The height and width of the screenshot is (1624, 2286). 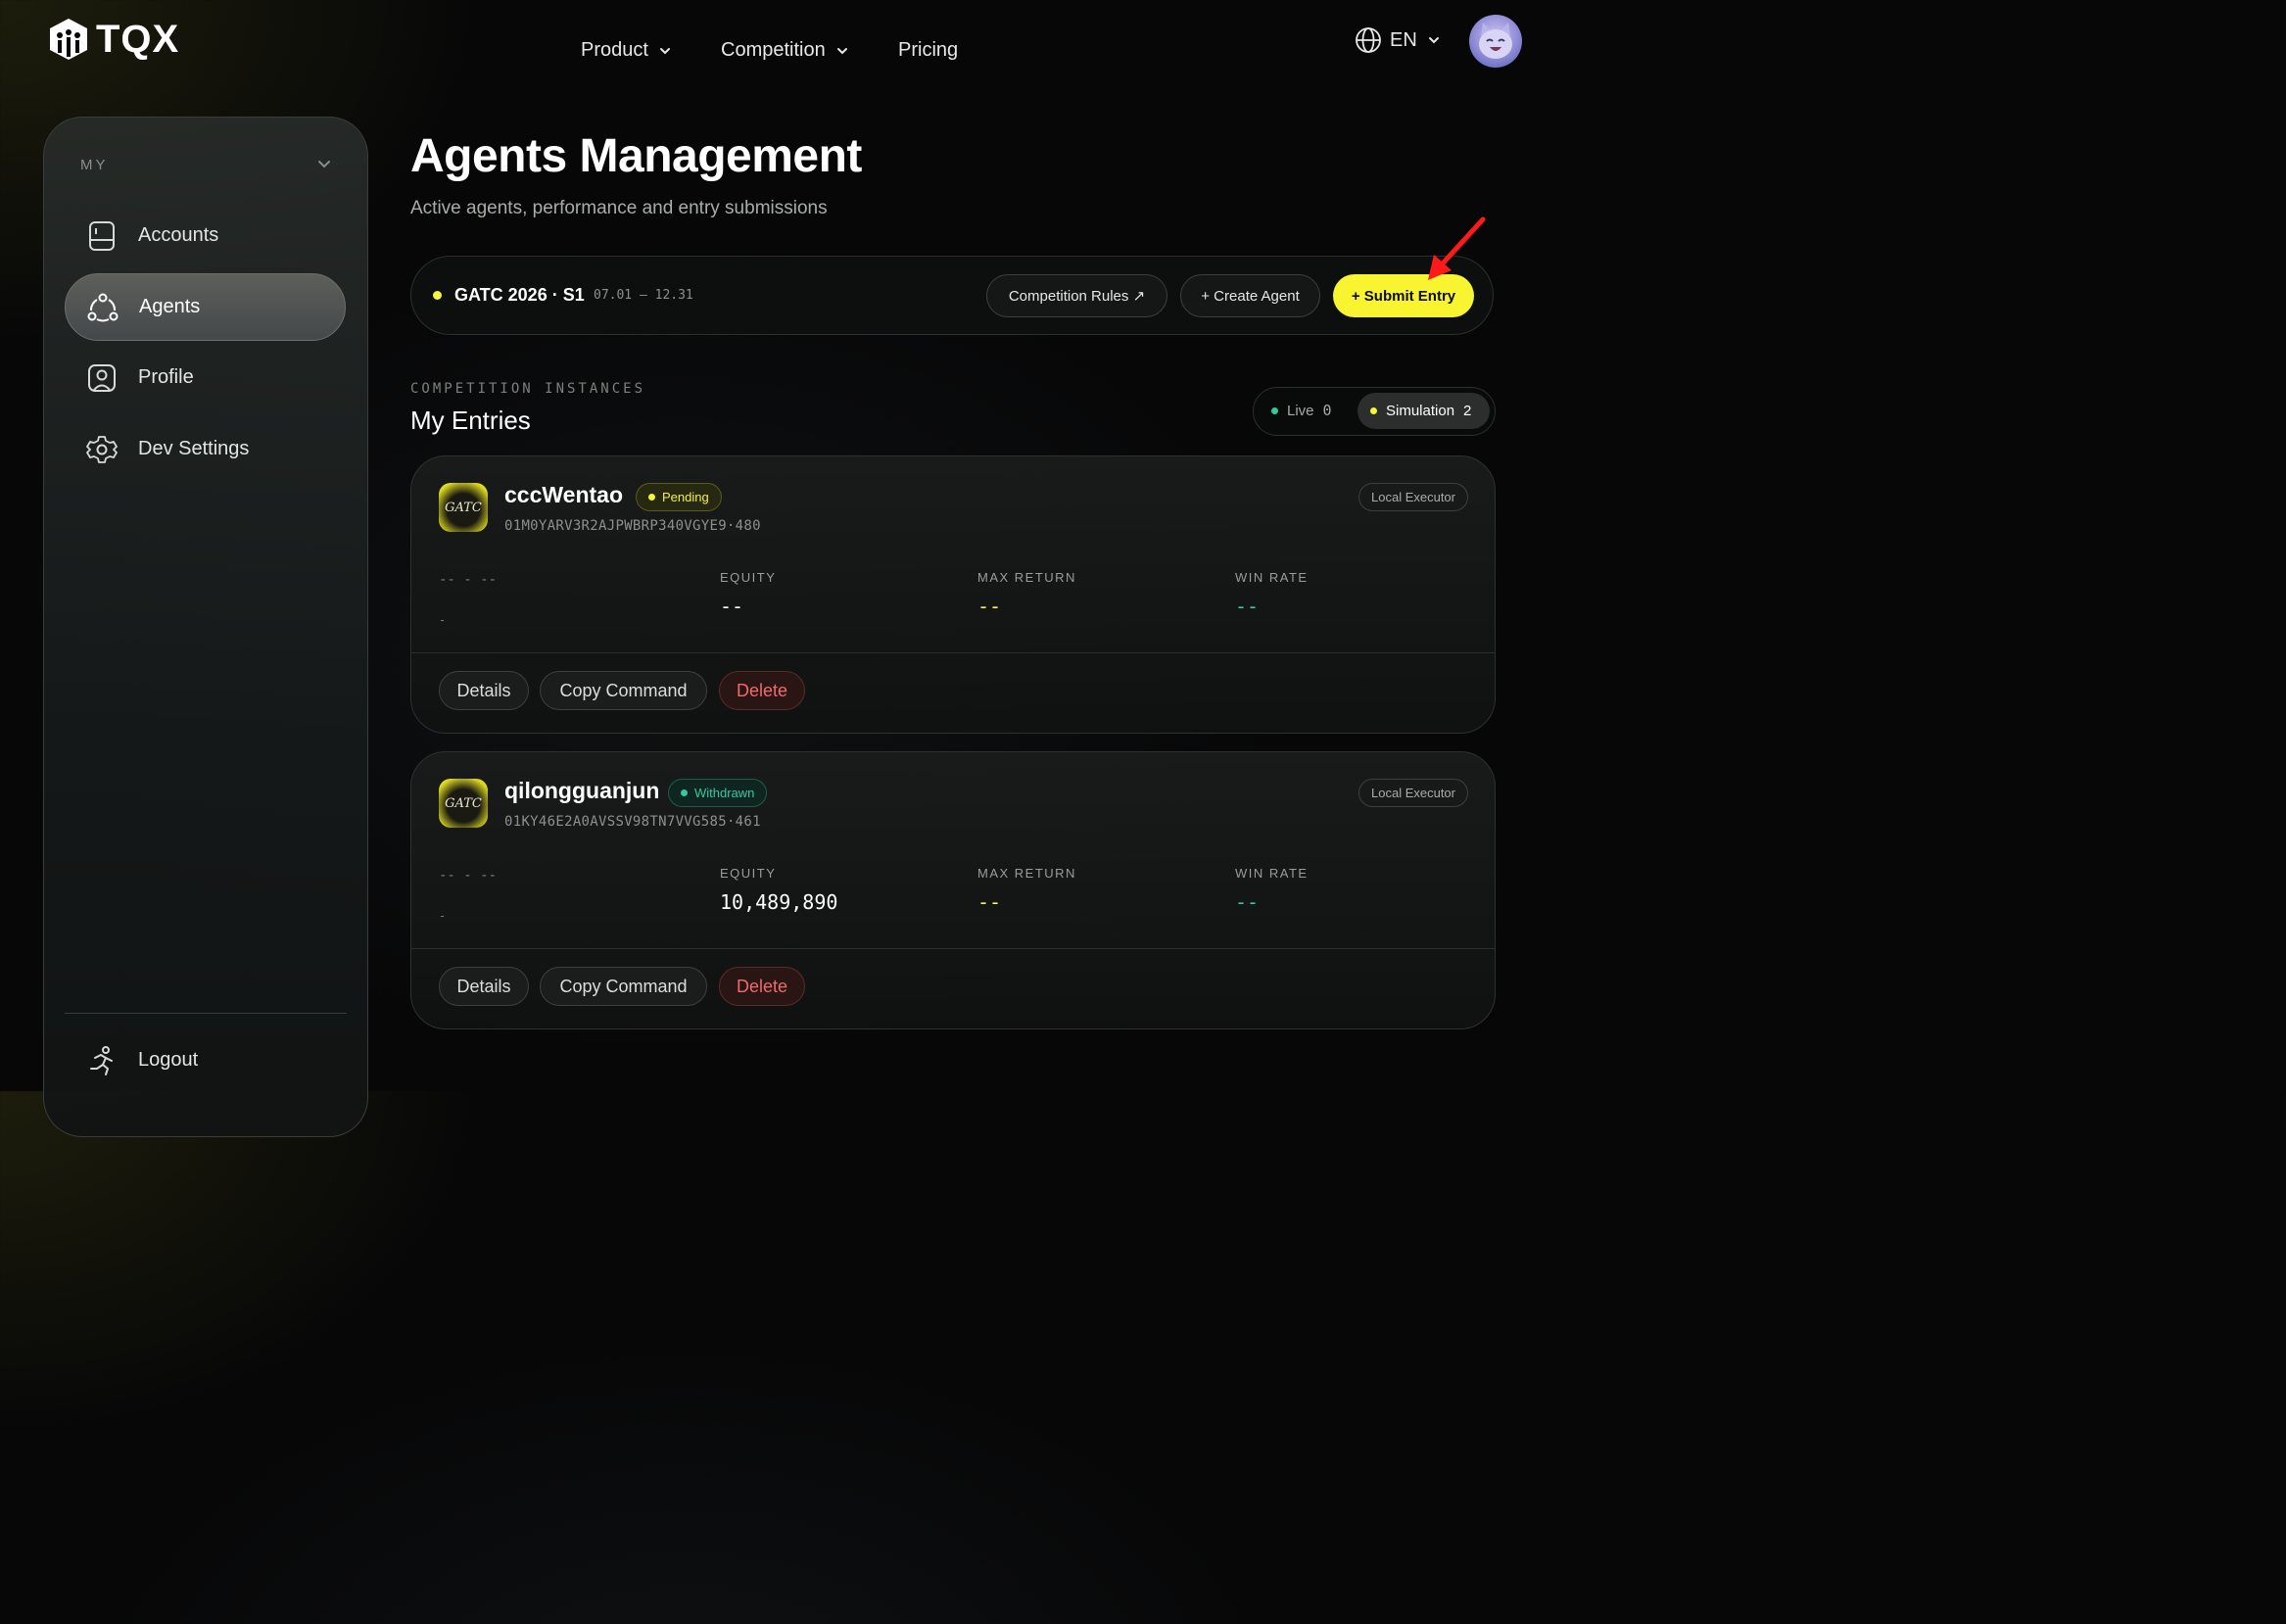 What do you see at coordinates (1076, 295) in the screenshot?
I see `competition-rules-button: Competition Rules ↗` at bounding box center [1076, 295].